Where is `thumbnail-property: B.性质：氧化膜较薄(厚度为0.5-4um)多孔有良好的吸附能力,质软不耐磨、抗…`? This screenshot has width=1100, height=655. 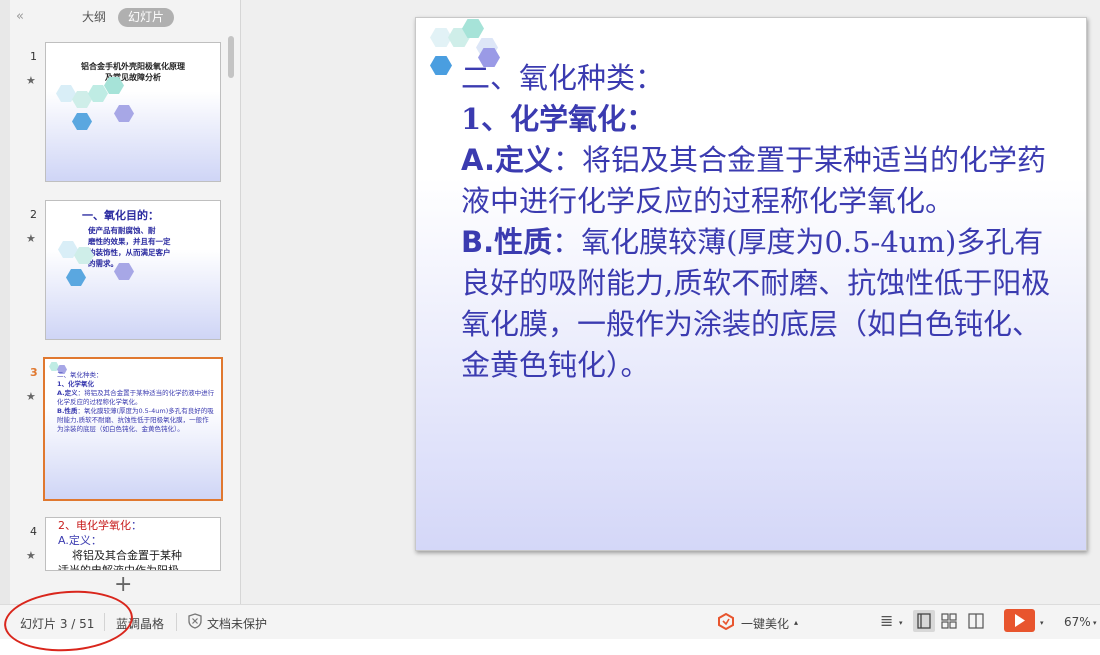 thumbnail-property: B.性质：氧化膜较薄(厚度为0.5-4um)多孔有良好的吸附能力,质软不耐磨、抗… is located at coordinates (136, 420).